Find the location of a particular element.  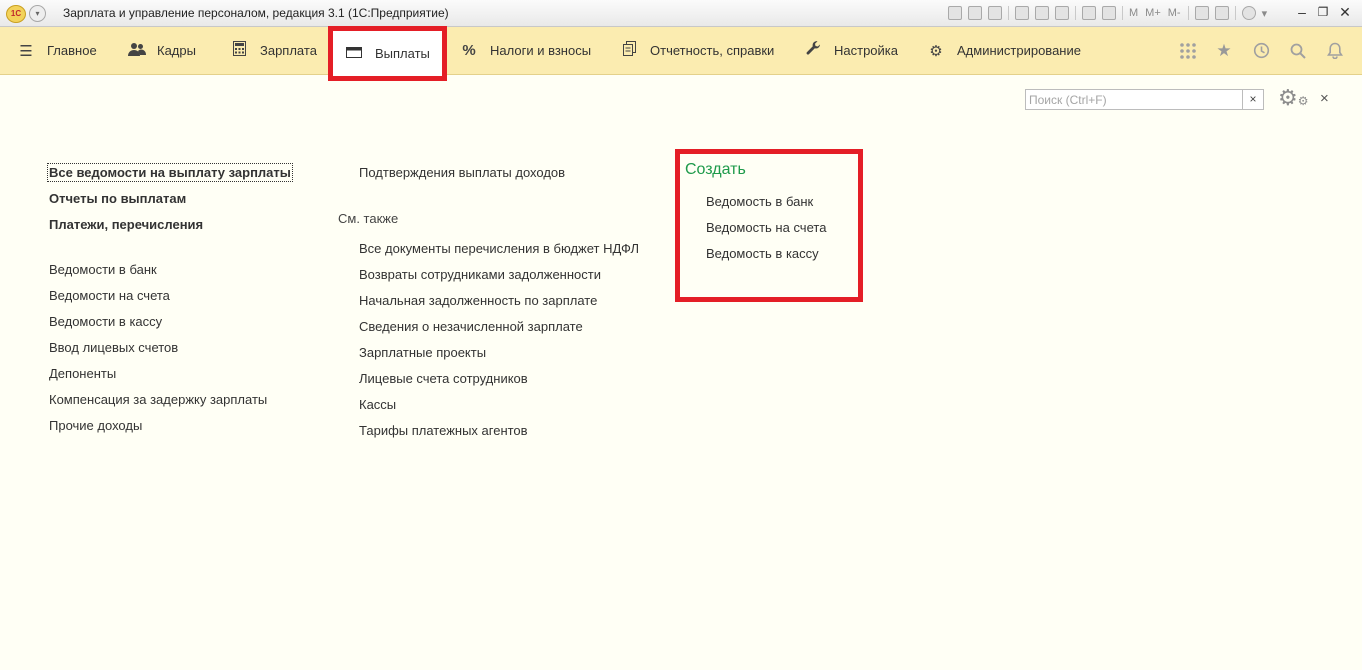

zoom-icon is located at coordinates (1201, 13).